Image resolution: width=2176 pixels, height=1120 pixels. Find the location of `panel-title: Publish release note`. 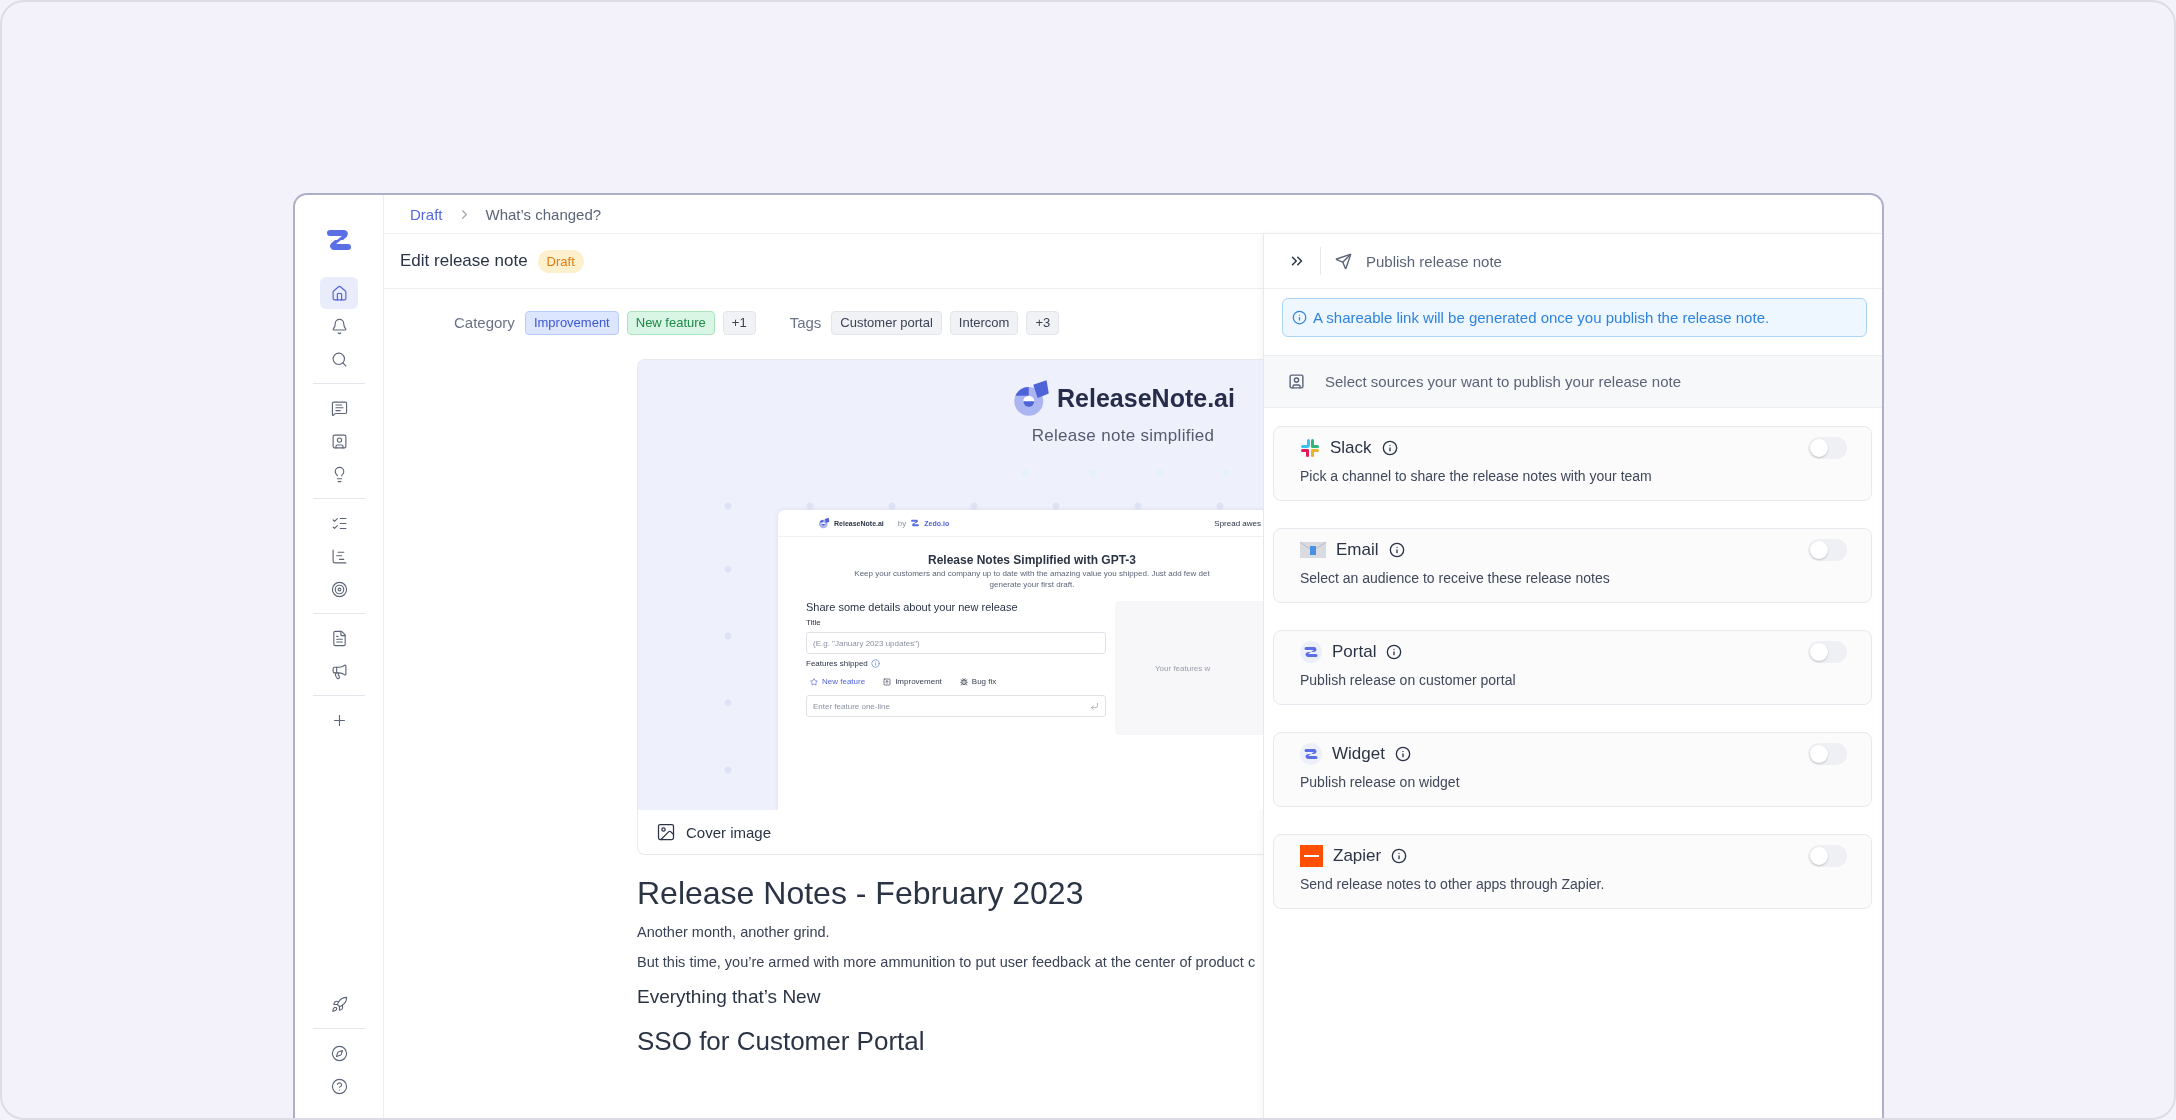

panel-title: Publish release note is located at coordinates (1434, 261).